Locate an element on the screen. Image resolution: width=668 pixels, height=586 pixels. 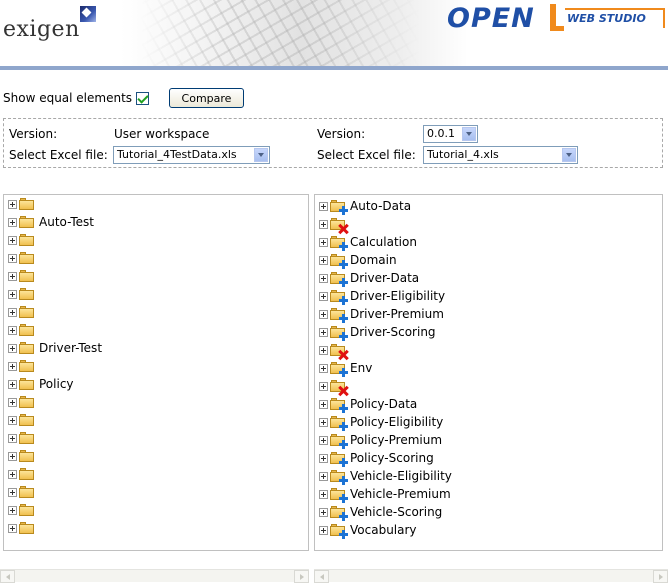
left-horizontal-scrollbar is located at coordinates (154, 576).